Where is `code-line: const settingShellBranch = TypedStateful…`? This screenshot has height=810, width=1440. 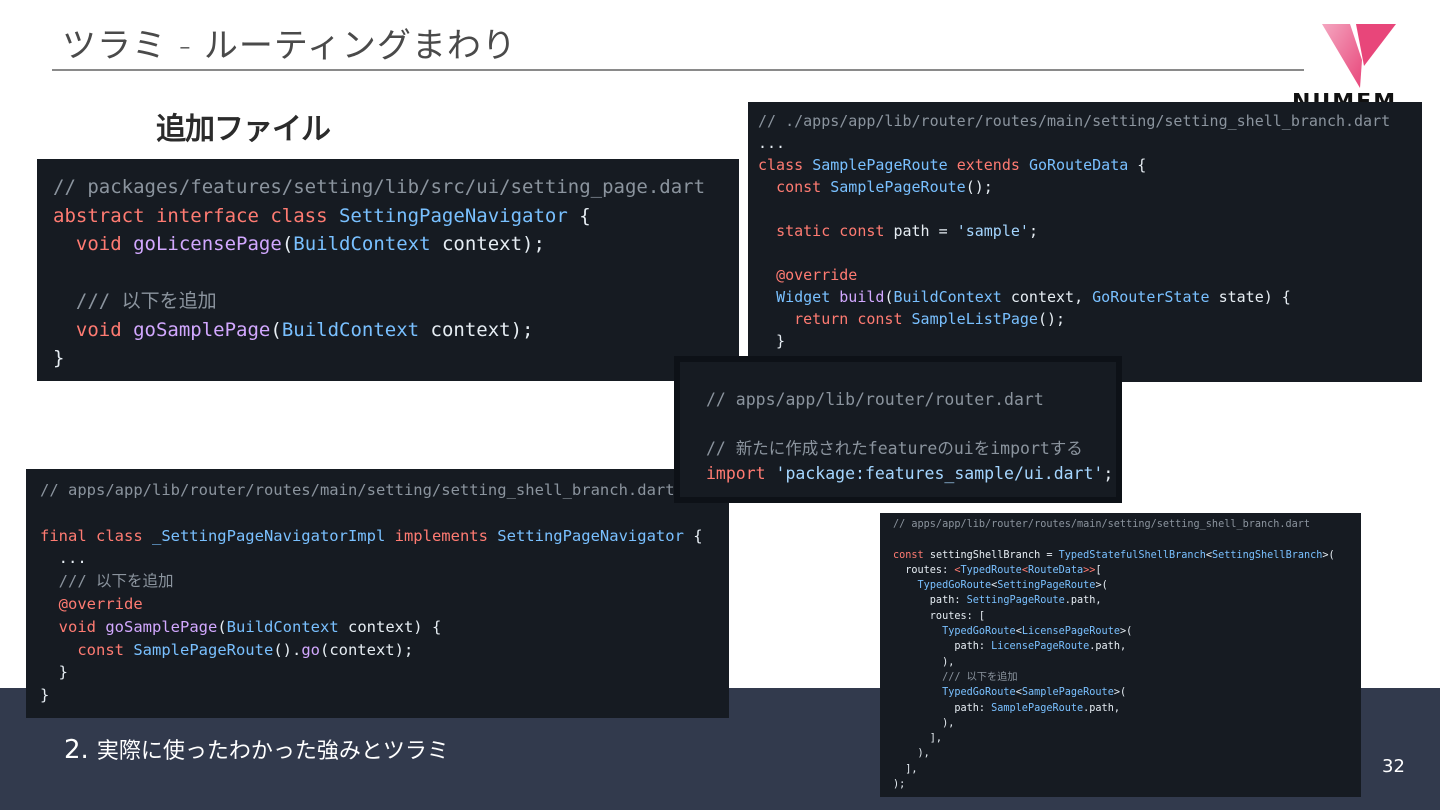
code-line: const settingShellBranch = TypedStateful… is located at coordinates (1127, 555).